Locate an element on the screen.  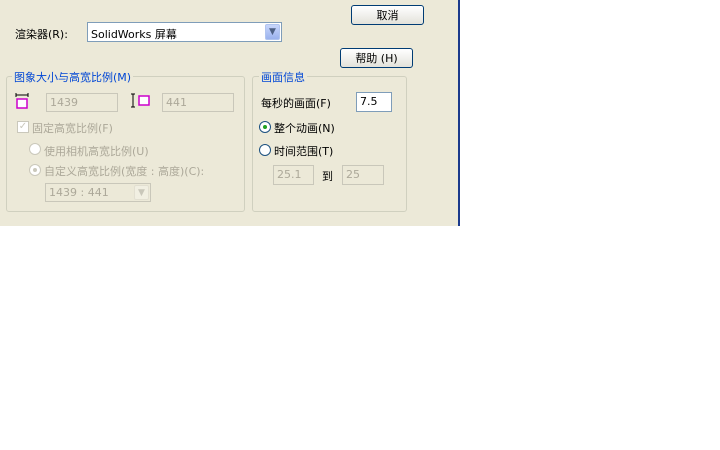
custom-ratio-select: 1439 : 441 ▼ is located at coordinates (98, 192).